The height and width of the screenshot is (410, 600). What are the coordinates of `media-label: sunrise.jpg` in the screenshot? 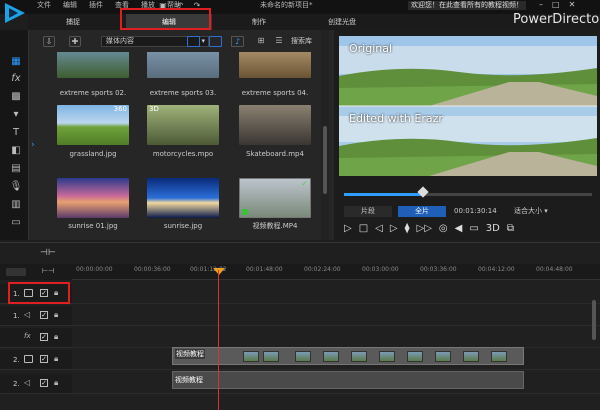 It's located at (183, 226).